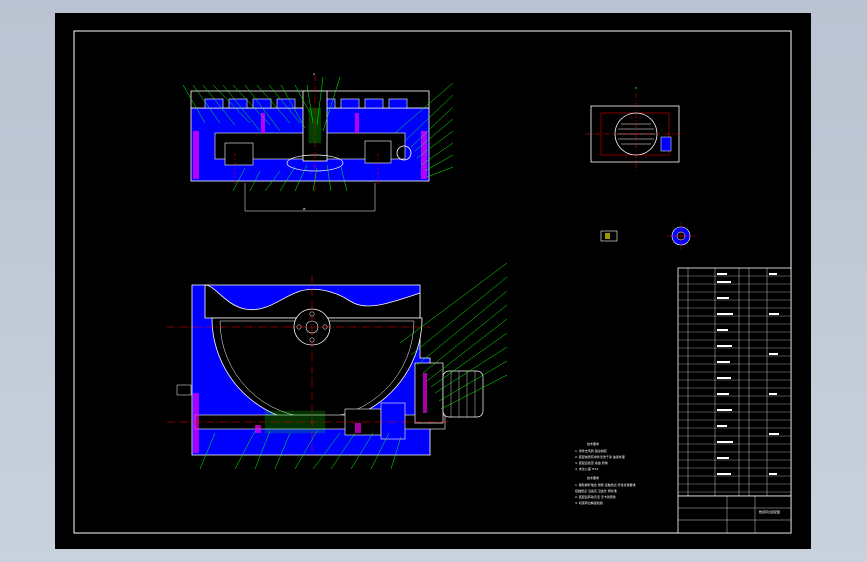  Describe the element at coordinates (596, 490) in the screenshot. I see `note-line: 接触斑点 沿齿高 沿齿长 按标准` at that location.